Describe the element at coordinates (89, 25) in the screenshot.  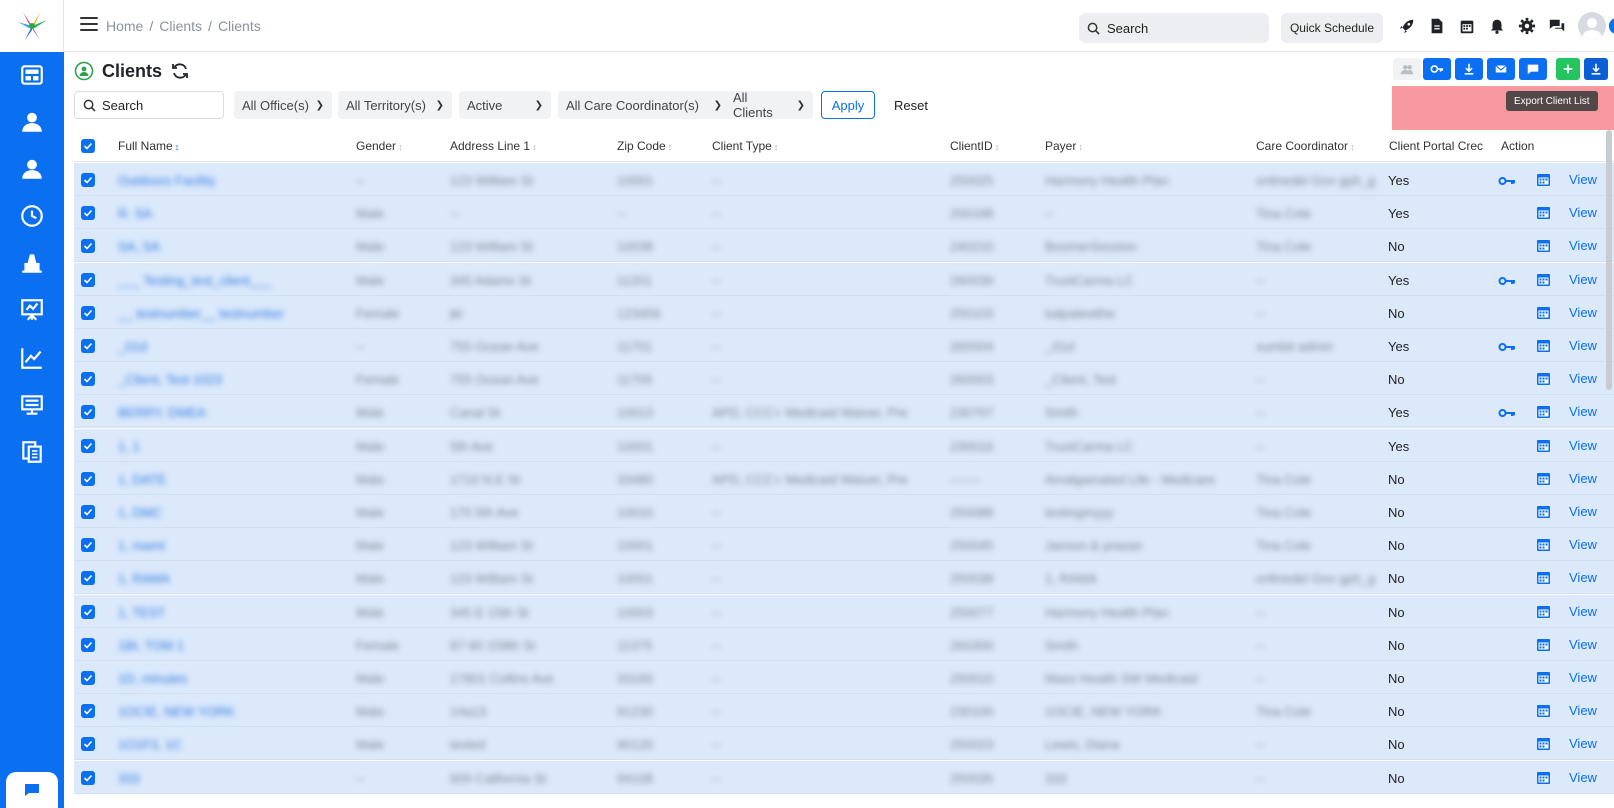
I see `hamburger-menu-icon` at that location.